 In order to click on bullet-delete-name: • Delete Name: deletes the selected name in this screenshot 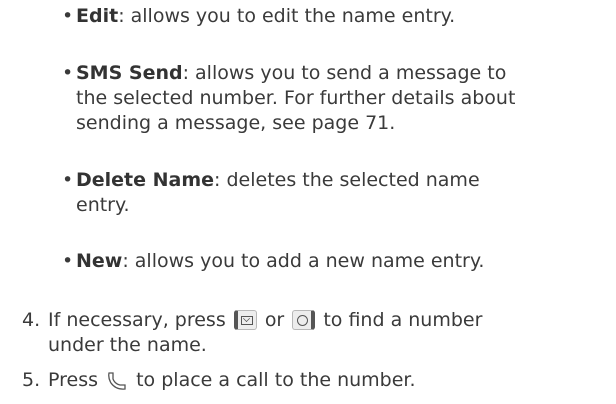, I will do `click(271, 180)`.